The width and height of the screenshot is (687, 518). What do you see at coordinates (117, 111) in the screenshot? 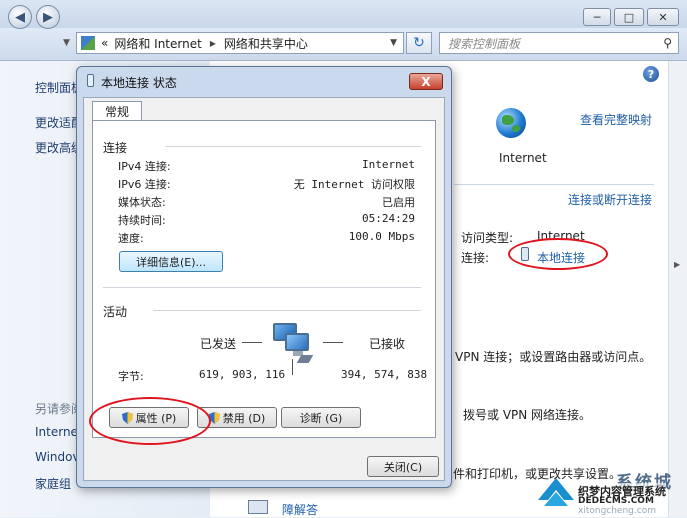
I see `tab-general: 常规` at bounding box center [117, 111].